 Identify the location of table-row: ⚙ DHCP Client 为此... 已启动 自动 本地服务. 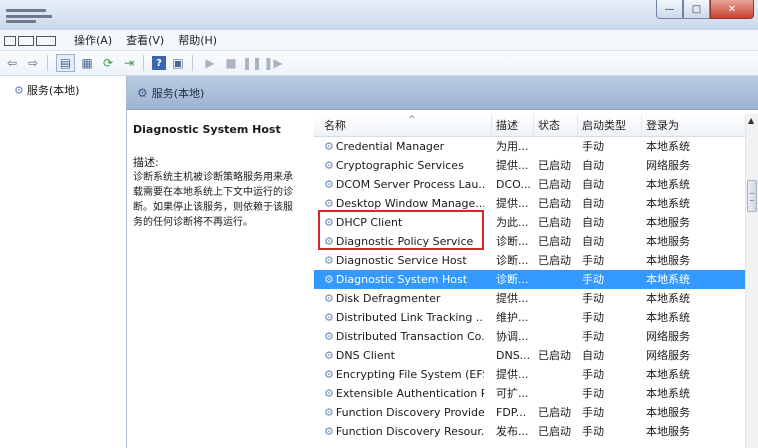
(530, 222).